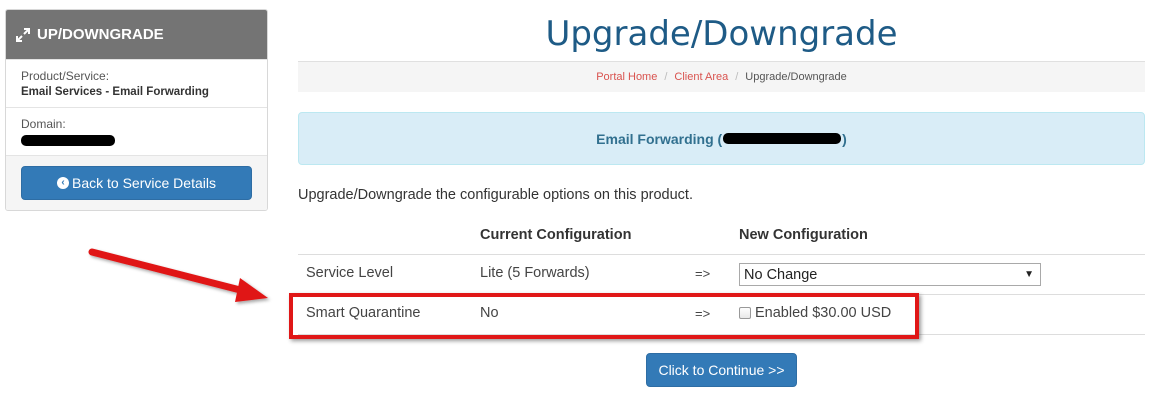 Image resolution: width=1159 pixels, height=396 pixels. What do you see at coordinates (890, 274) in the screenshot?
I see `service-level-select: No Change ▼` at bounding box center [890, 274].